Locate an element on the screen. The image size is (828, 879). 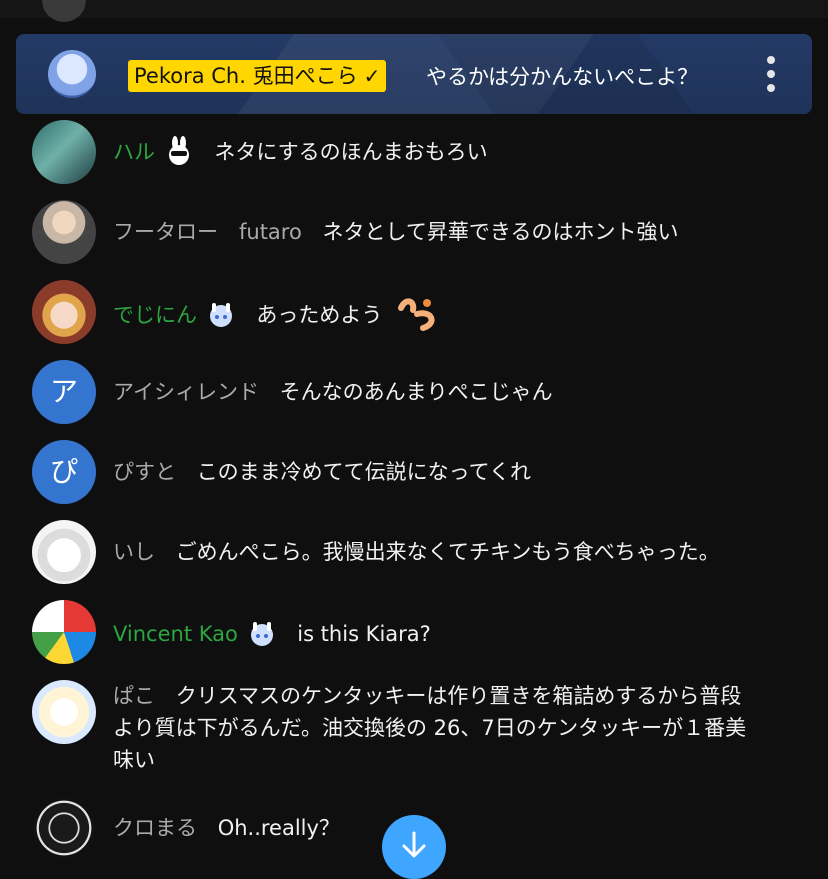
pekora-emoji-icon is located at coordinates (421, 314).